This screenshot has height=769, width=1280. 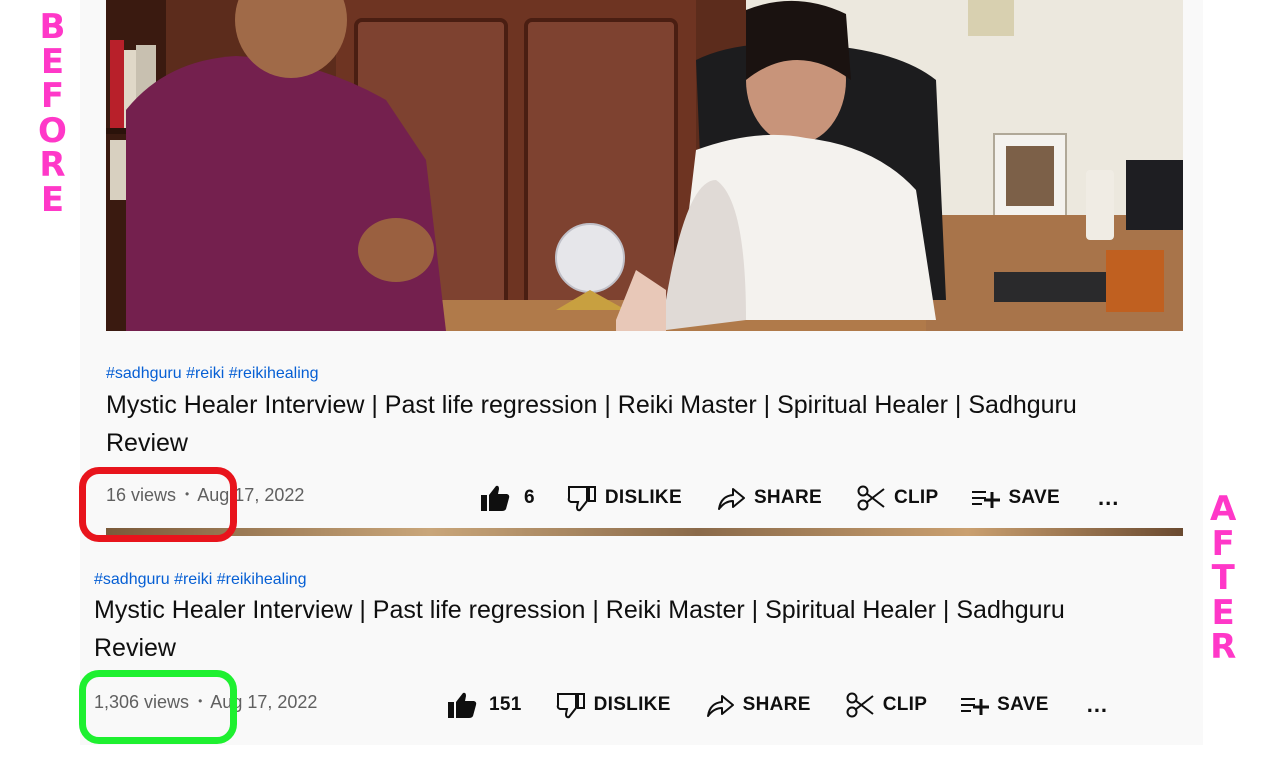 What do you see at coordinates (52, 96) in the screenshot?
I see `before-letter: F` at bounding box center [52, 96].